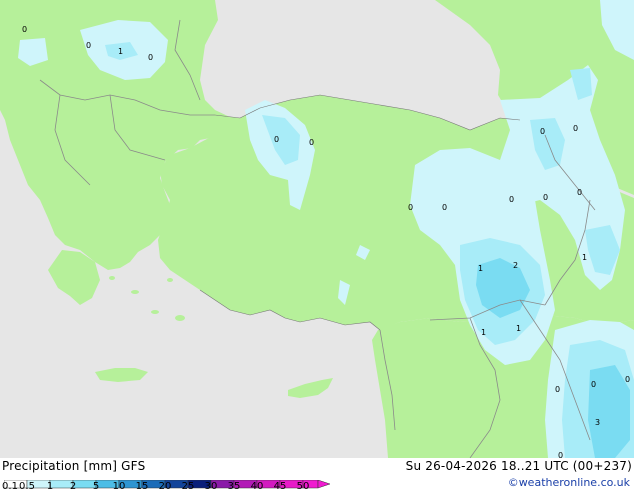 The image size is (634, 494). I want to click on color-scale: 0.1 0.5 1 2 5 10 15 20 25 30 35 40 45 50, so click(168, 484).